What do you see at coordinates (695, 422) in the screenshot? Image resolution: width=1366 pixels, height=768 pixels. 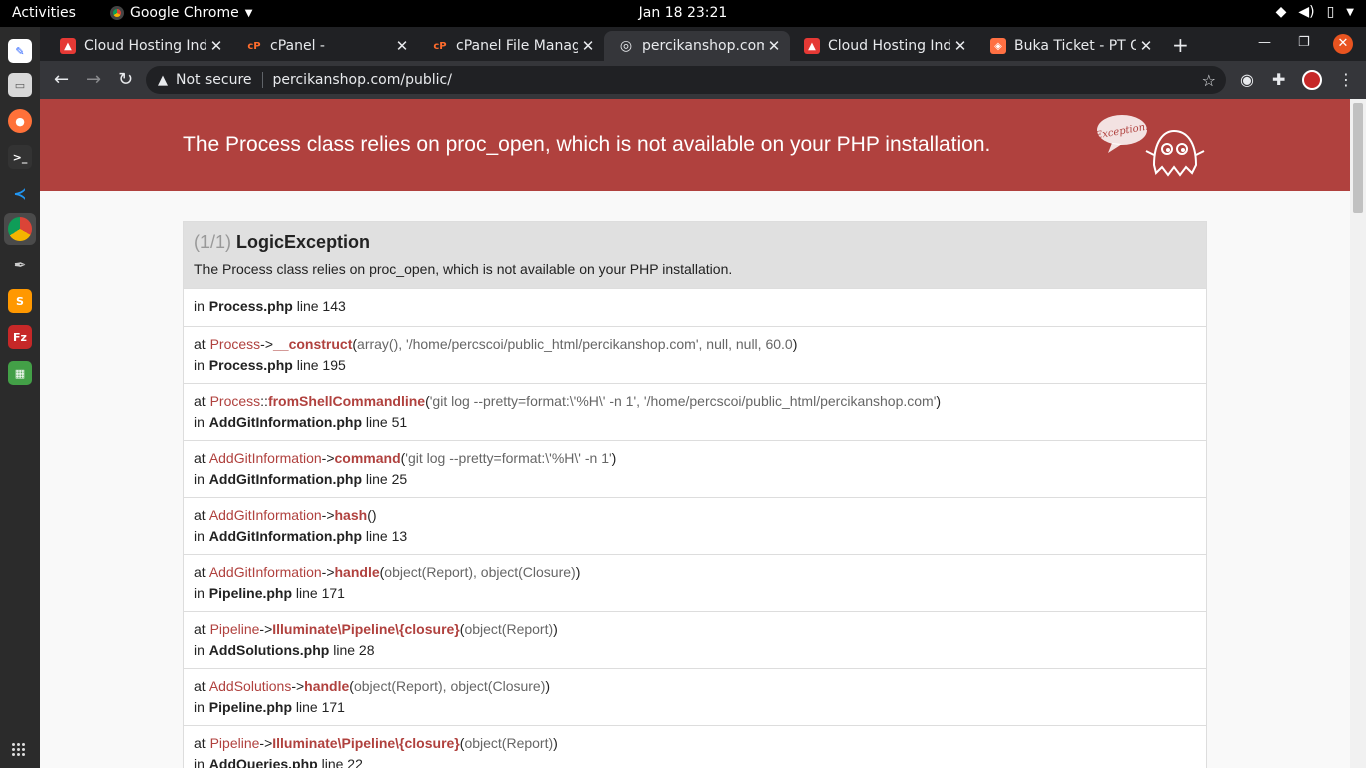 I see `frame-location: in AddGitInformation.php line 51` at bounding box center [695, 422].